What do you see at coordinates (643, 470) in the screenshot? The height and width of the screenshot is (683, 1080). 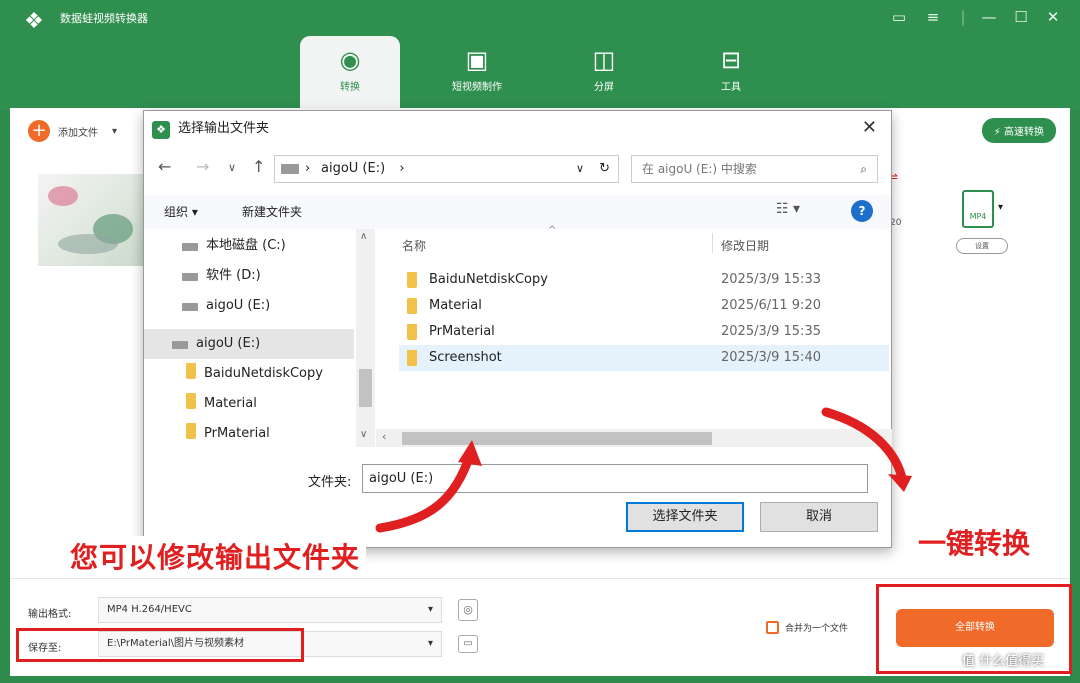 I see `annotation-arrows` at bounding box center [643, 470].